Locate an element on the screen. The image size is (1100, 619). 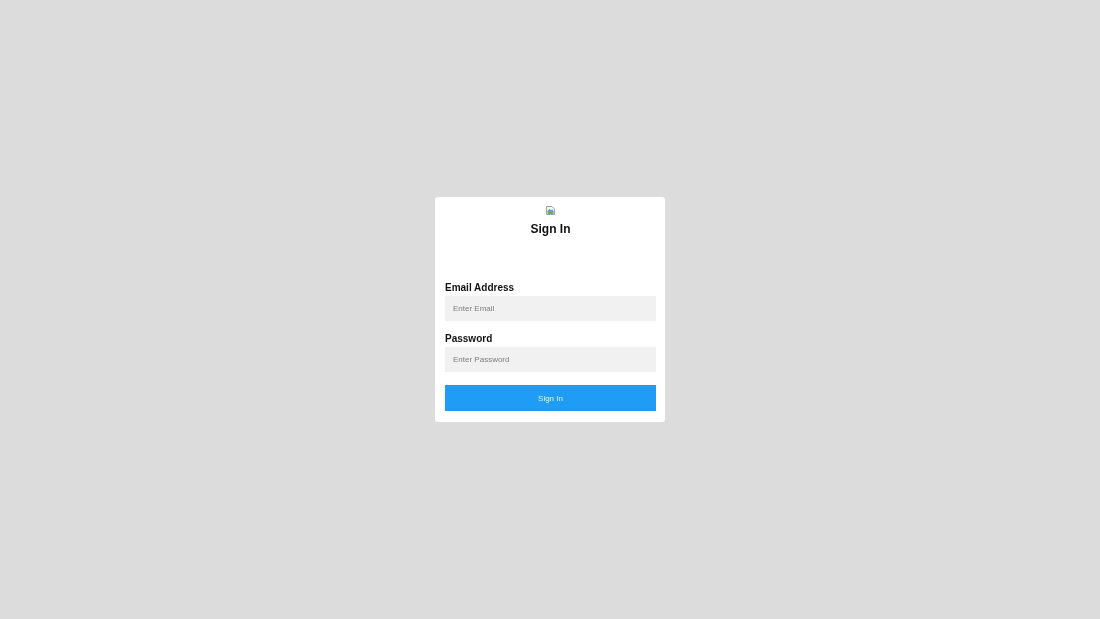
text-field: Enter Password is located at coordinates (550, 359).